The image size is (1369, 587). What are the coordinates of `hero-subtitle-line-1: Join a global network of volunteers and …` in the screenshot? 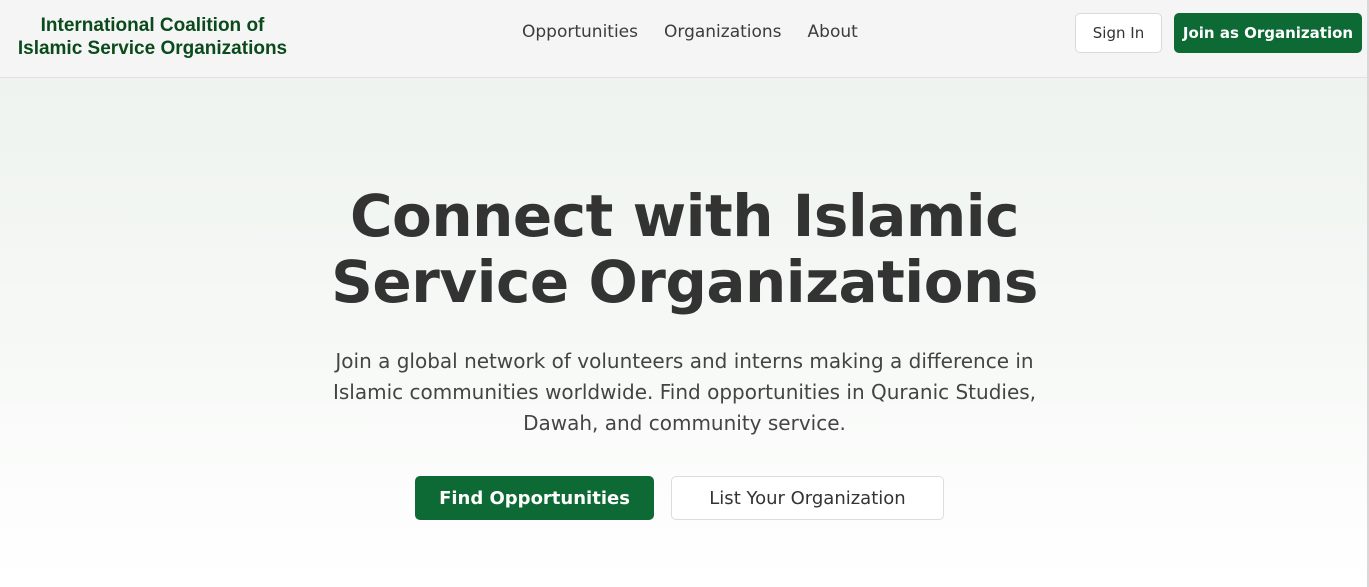 It's located at (684, 361).